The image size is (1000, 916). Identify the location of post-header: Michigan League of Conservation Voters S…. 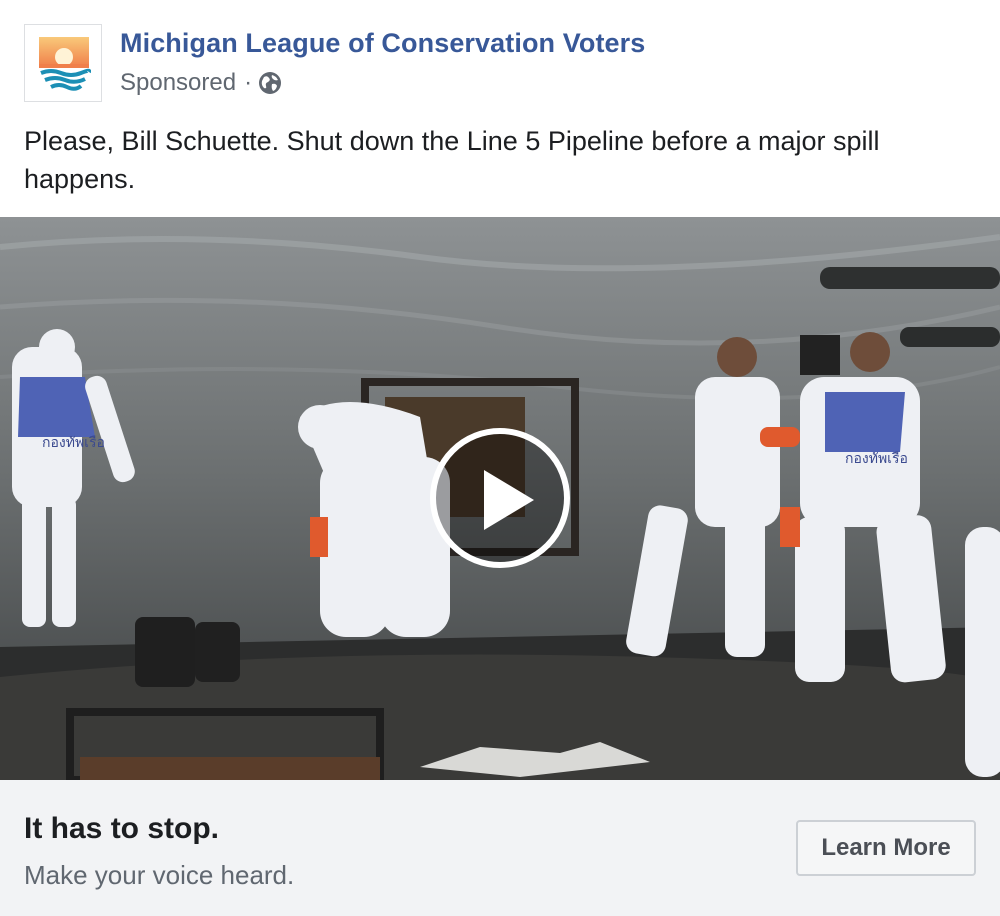
(500, 55).